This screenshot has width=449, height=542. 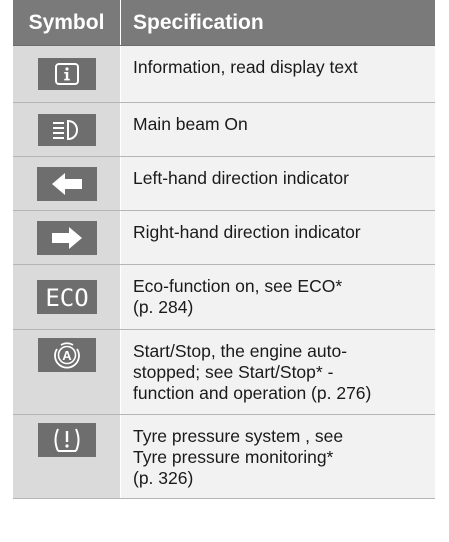 What do you see at coordinates (277, 22) in the screenshot?
I see `header-specification: Specification` at bounding box center [277, 22].